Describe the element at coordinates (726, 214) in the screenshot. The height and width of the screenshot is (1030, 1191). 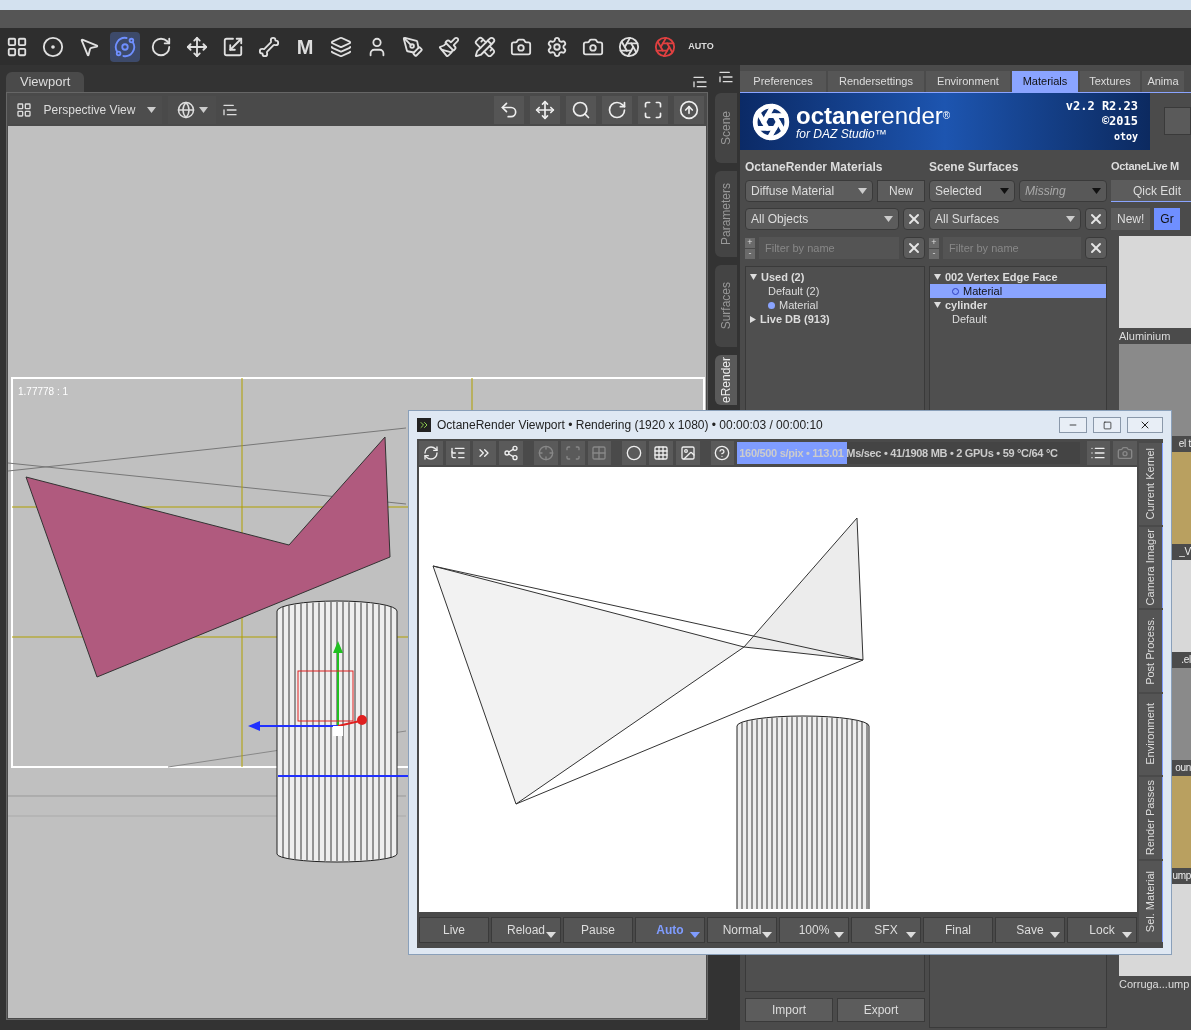
I see `side-tab: Parameters` at that location.